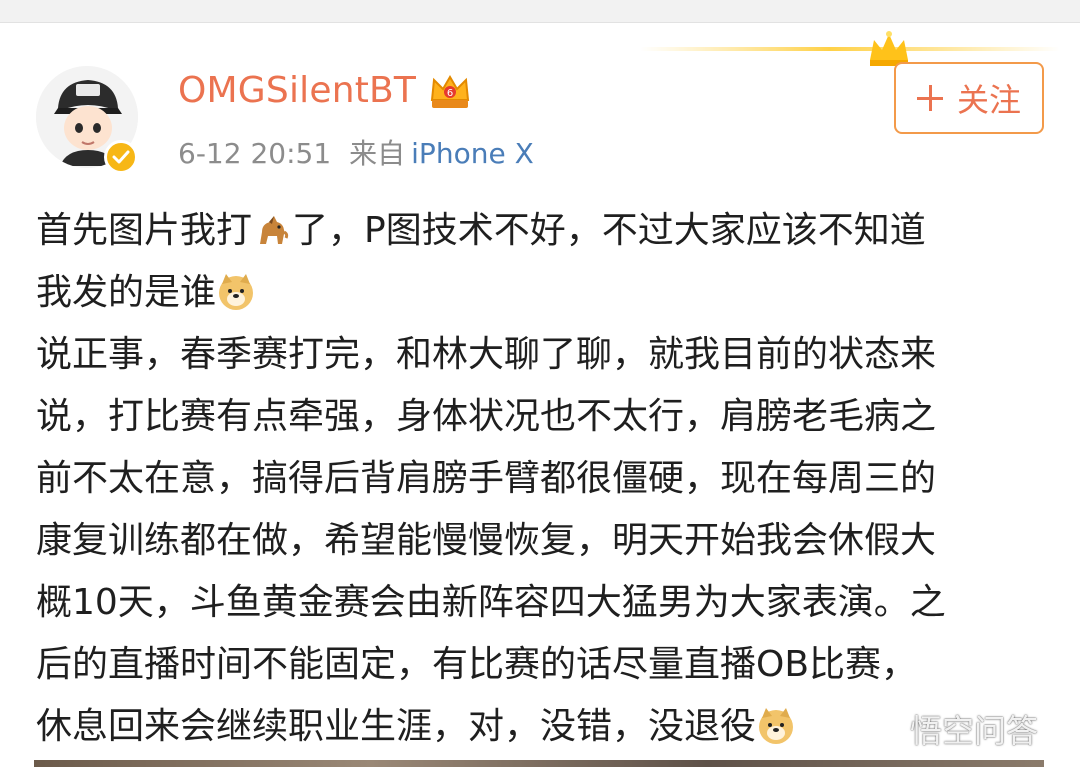 This screenshot has height=767, width=1080. I want to click on horse-emoji-icon, so click(274, 230).